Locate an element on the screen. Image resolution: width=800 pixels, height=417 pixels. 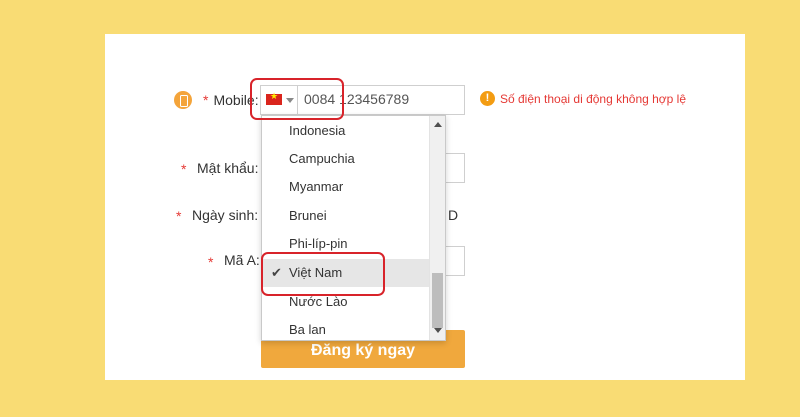
annotation-box-flag-selector is located at coordinates (297, 99).